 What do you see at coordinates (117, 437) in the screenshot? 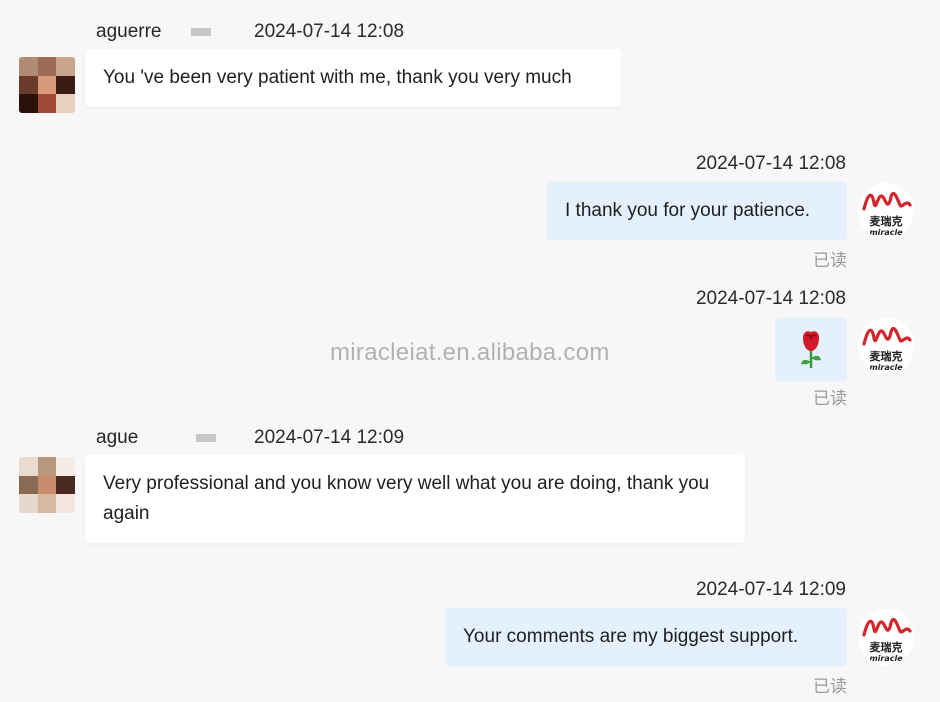
I see `sender-name-text: ague` at bounding box center [117, 437].